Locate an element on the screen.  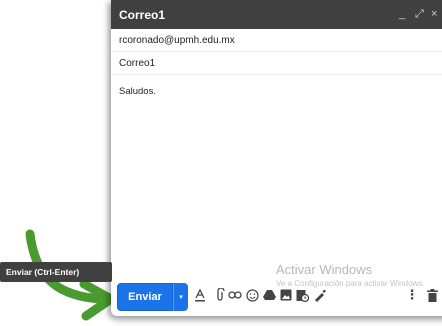
trash-icon is located at coordinates (432, 295).